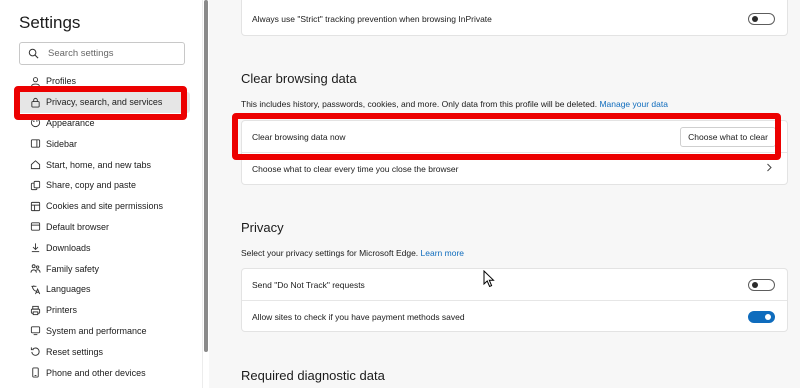 The width and height of the screenshot is (800, 388). Describe the element at coordinates (102, 268) in the screenshot. I see `sidebar-item-family-safety: Family safety` at that location.